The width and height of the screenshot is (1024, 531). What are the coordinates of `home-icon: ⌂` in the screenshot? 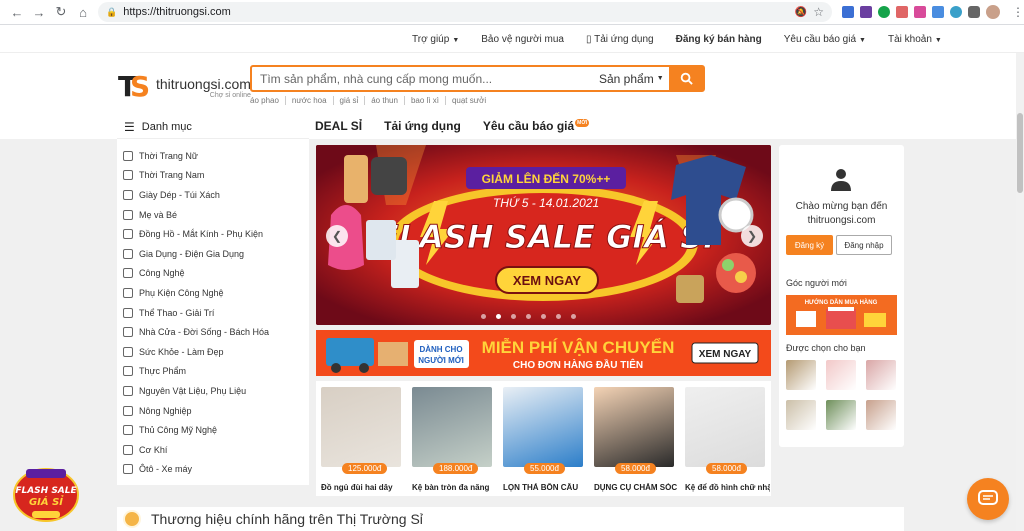 It's located at (83, 12).